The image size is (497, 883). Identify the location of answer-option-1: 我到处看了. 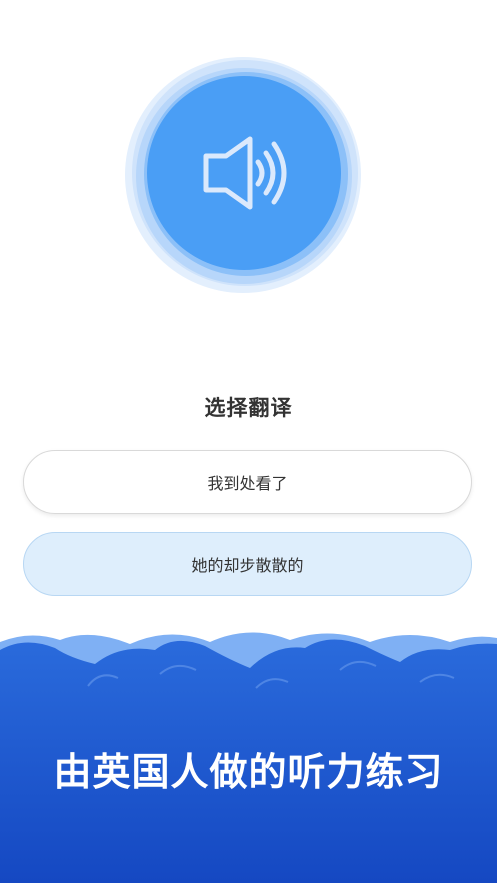
(247, 482).